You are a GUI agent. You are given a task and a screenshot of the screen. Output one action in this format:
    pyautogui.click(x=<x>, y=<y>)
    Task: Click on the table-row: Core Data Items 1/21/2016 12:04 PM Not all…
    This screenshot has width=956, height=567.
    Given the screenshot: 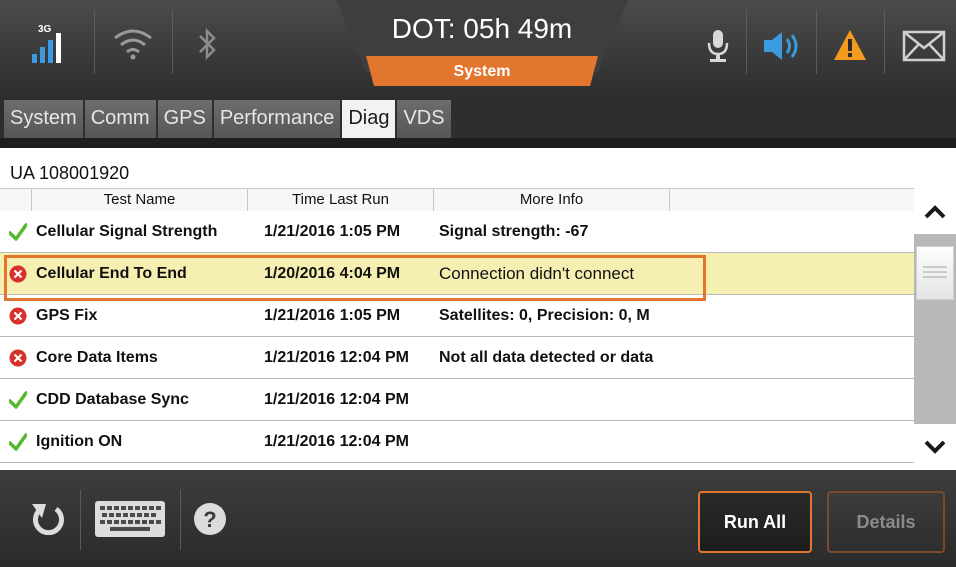 What is the action you would take?
    pyautogui.click(x=457, y=358)
    